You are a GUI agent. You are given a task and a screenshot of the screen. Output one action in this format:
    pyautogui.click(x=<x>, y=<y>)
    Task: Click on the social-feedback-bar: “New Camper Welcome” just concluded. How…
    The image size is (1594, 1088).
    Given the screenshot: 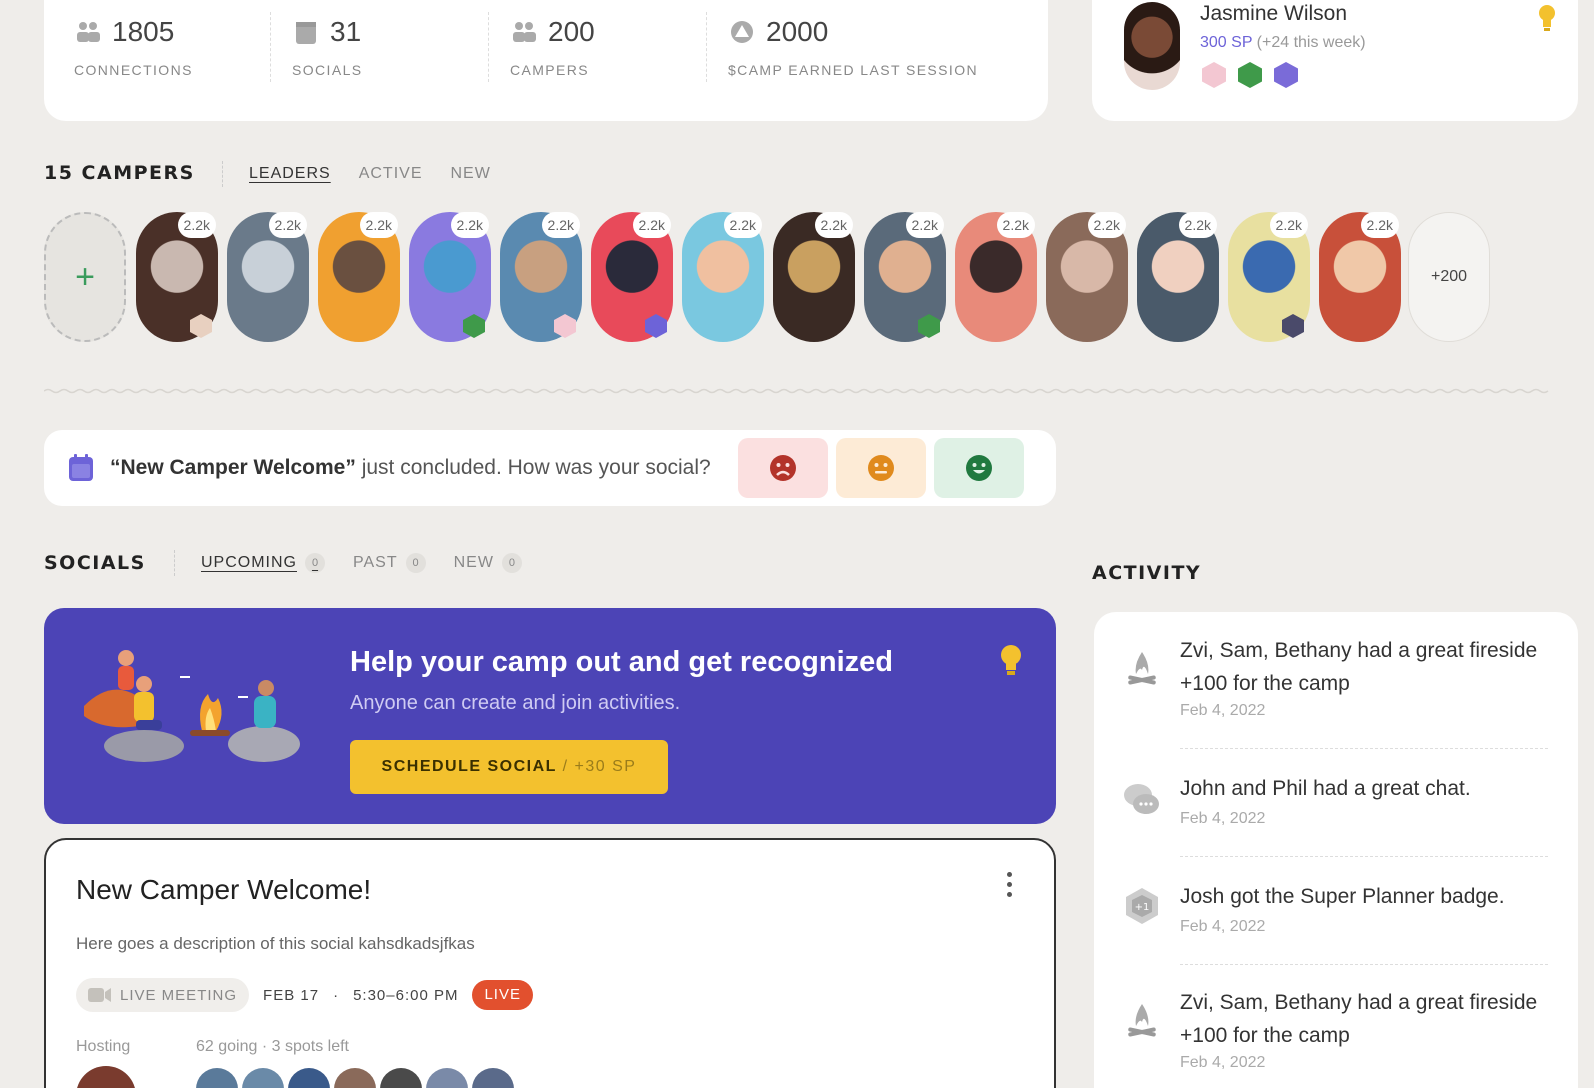 What is the action you would take?
    pyautogui.click(x=550, y=468)
    